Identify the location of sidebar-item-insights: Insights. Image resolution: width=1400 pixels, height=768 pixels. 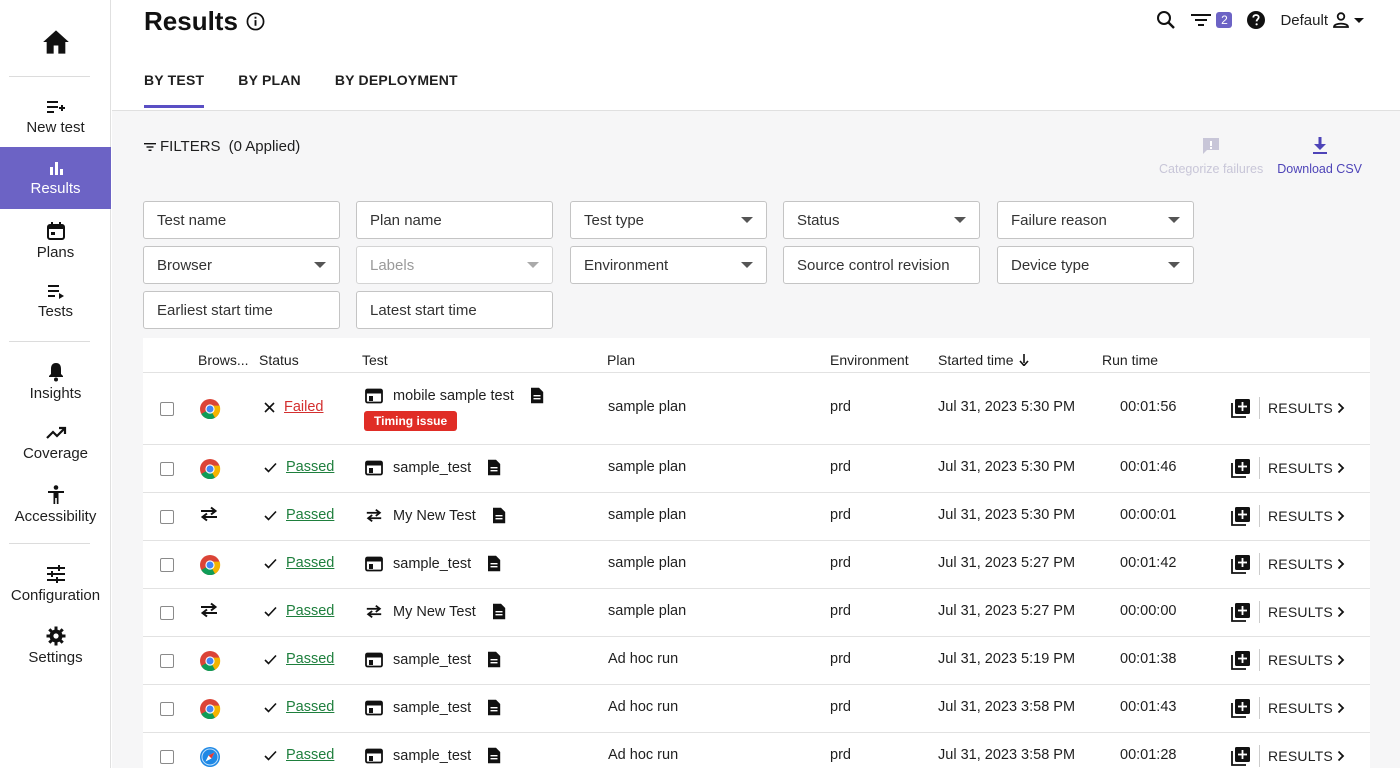
(55, 381).